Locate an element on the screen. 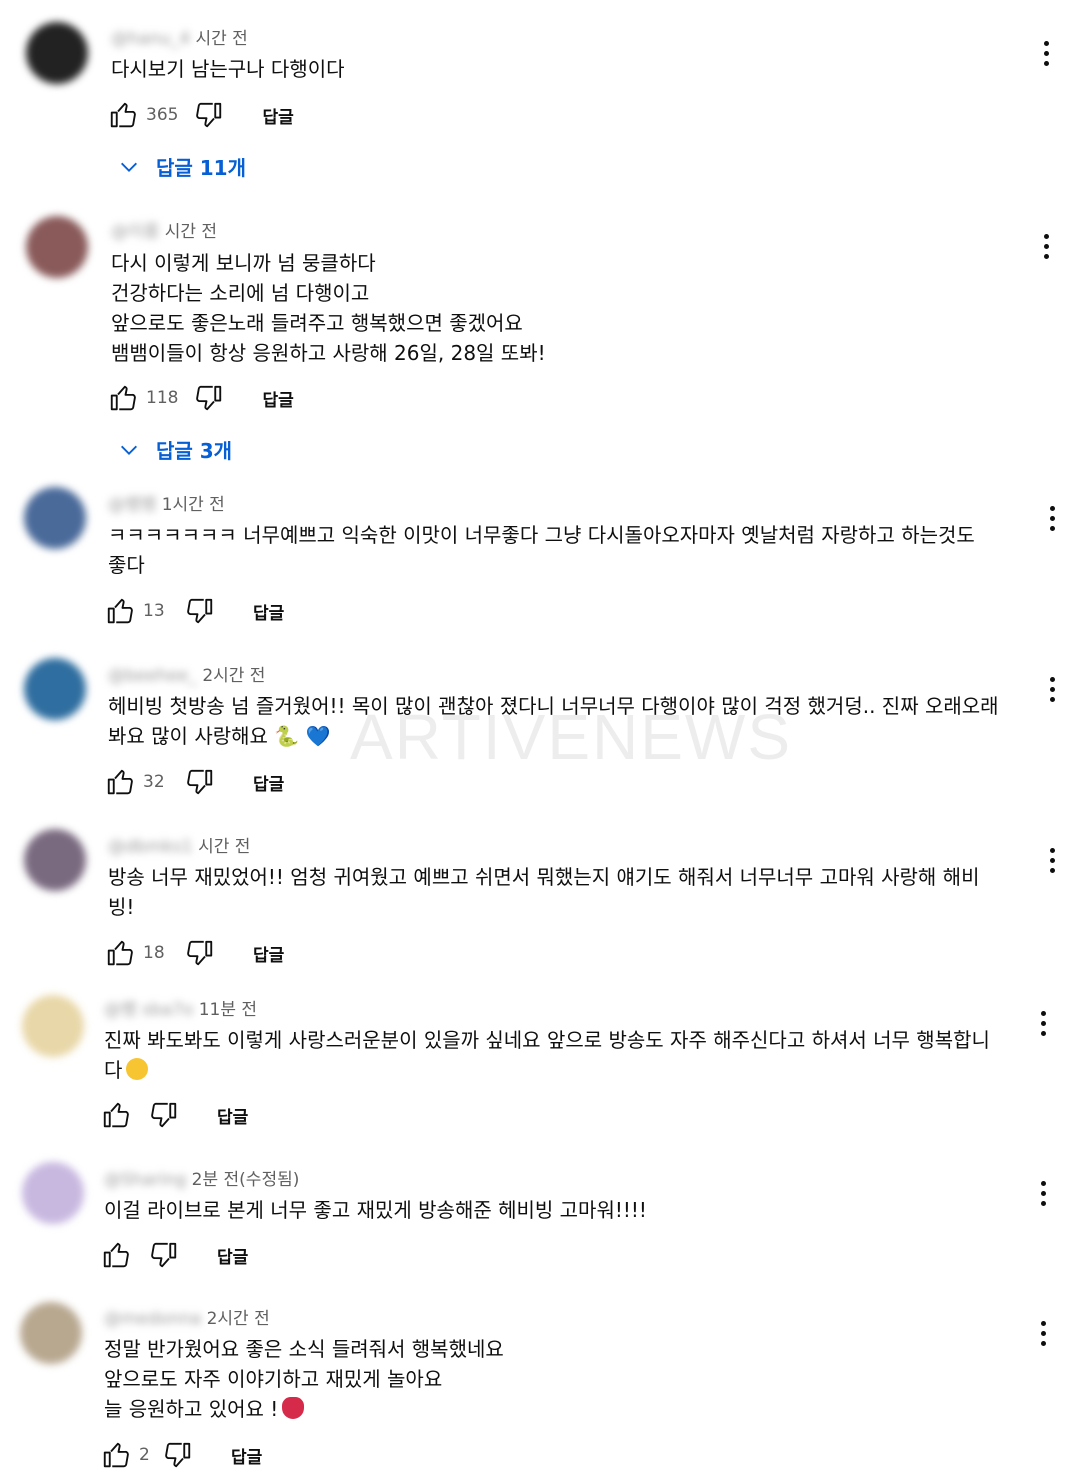 Image resolution: width=1076 pixels, height=1480 pixels. author-handle: @hanu_4 is located at coordinates (150, 39).